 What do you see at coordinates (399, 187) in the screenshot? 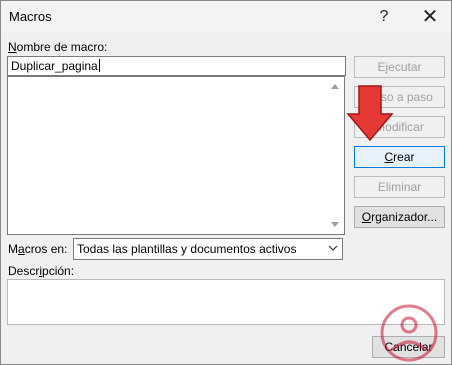
I see `eliminar-button: Eliminar` at bounding box center [399, 187].